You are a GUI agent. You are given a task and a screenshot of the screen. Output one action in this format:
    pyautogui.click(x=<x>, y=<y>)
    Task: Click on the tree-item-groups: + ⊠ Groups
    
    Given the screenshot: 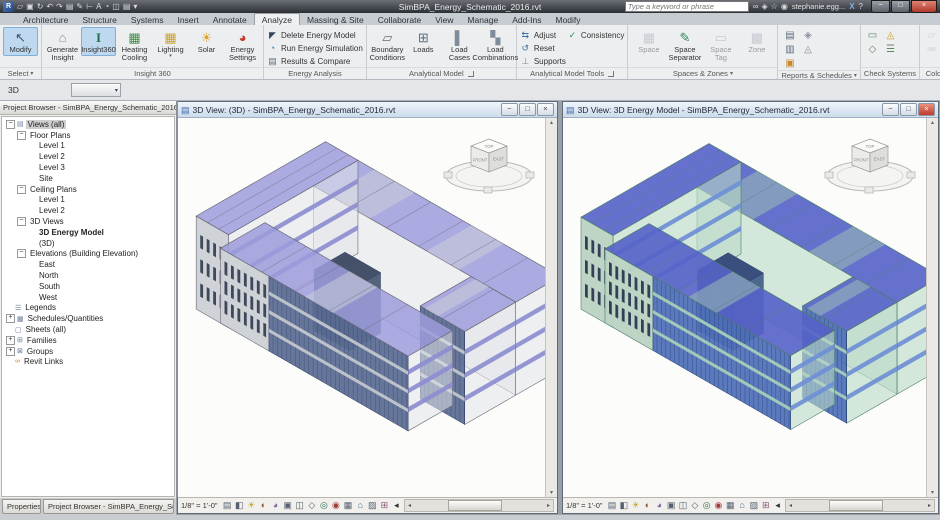 What is the action you would take?
    pyautogui.click(x=88, y=351)
    